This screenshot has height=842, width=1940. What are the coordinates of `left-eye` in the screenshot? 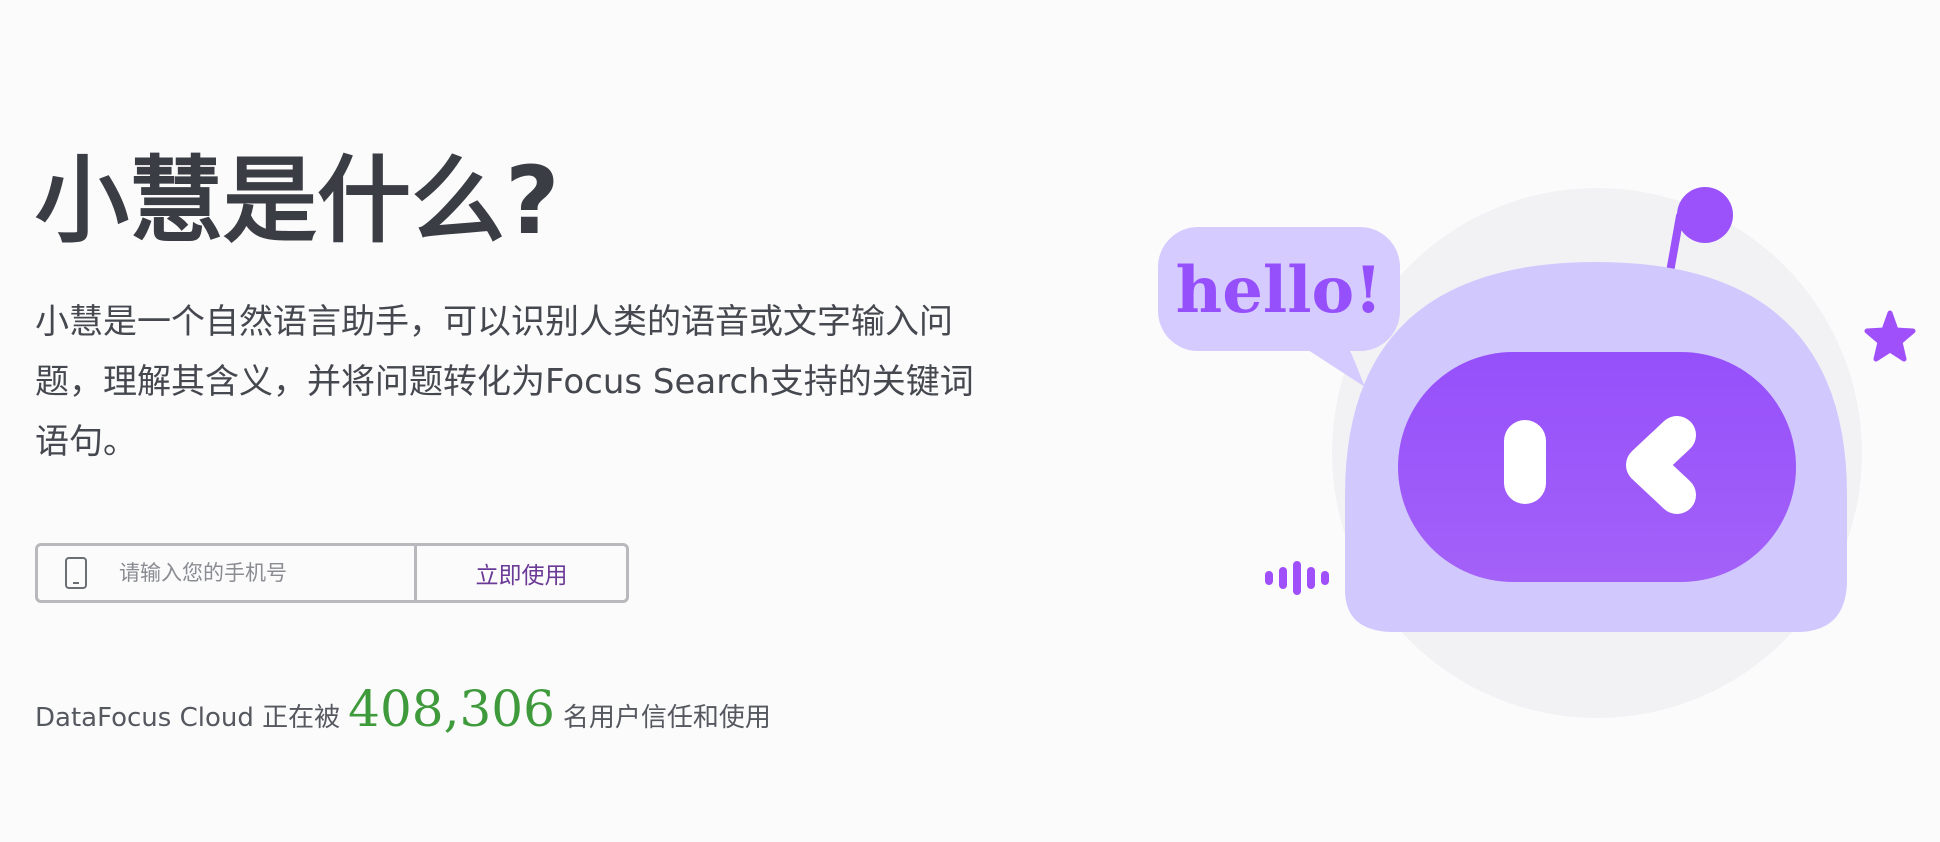 It's located at (1525, 462).